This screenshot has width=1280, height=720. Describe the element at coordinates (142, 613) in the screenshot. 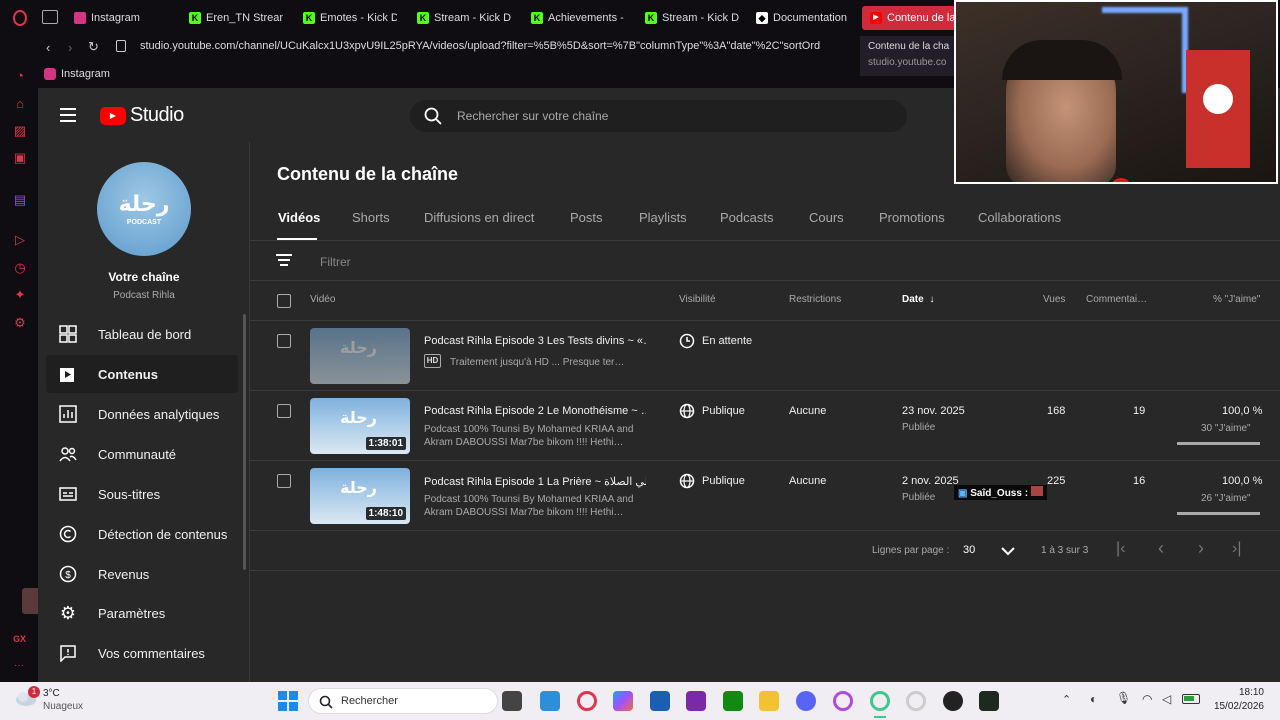

I see `nav-settings: ⚙ Paramètres` at that location.